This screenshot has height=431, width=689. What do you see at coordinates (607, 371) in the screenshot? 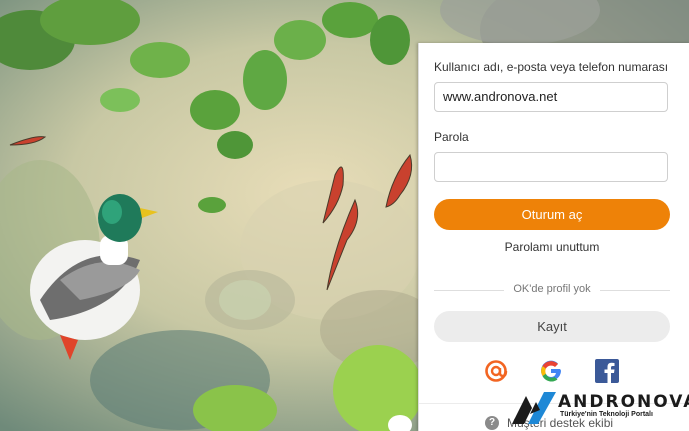
I see `facebook-icon` at bounding box center [607, 371].